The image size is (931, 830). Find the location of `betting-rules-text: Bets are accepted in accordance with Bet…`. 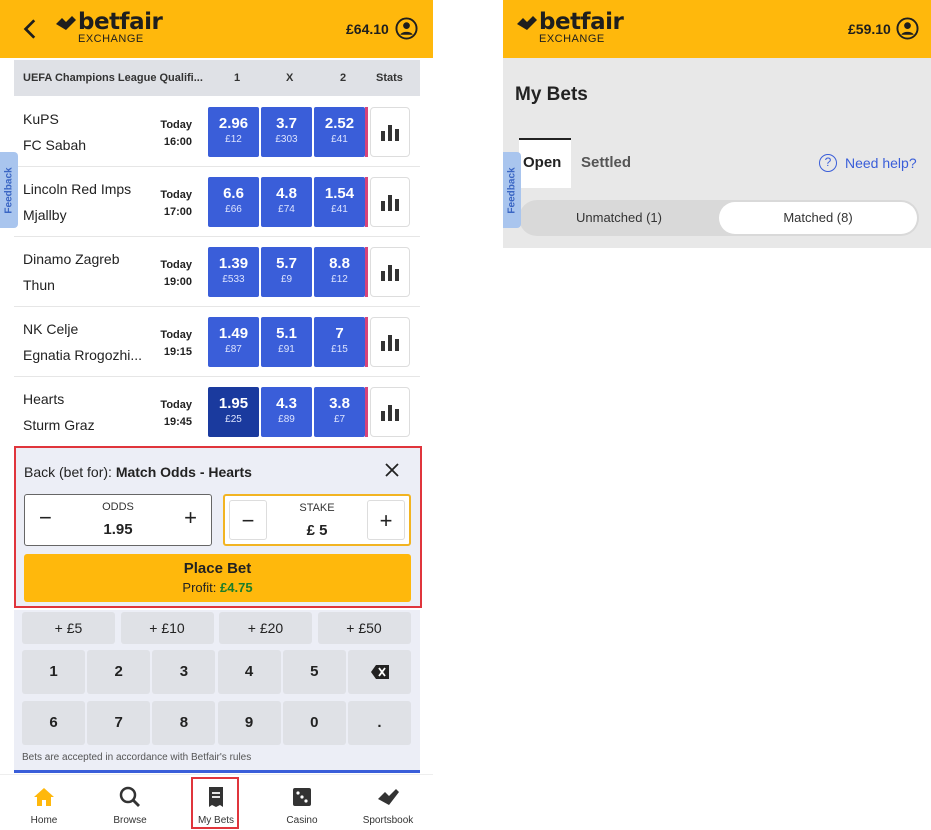

betting-rules-text: Bets are accepted in accordance with Bet… is located at coordinates (136, 757).